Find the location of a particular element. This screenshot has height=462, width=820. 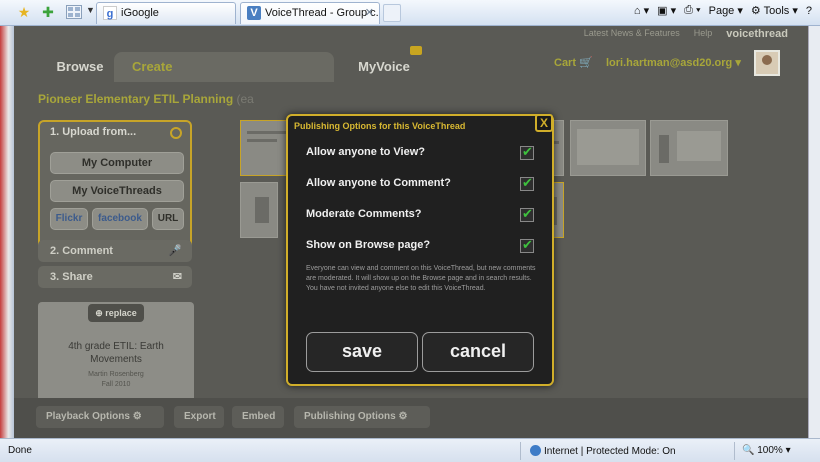

option-label: Moderate Comments? is located at coordinates (364, 214).